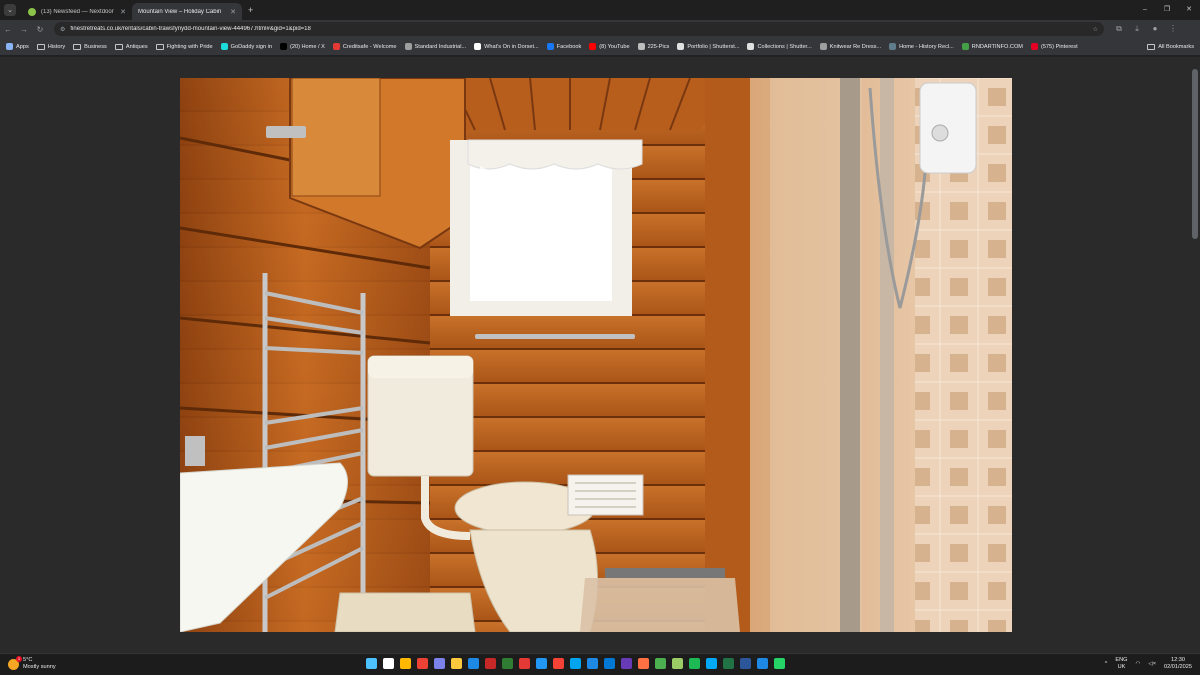 The image size is (1200, 675). What do you see at coordinates (609, 46) in the screenshot?
I see `bookmark-item: (8) YouTube` at bounding box center [609, 46].